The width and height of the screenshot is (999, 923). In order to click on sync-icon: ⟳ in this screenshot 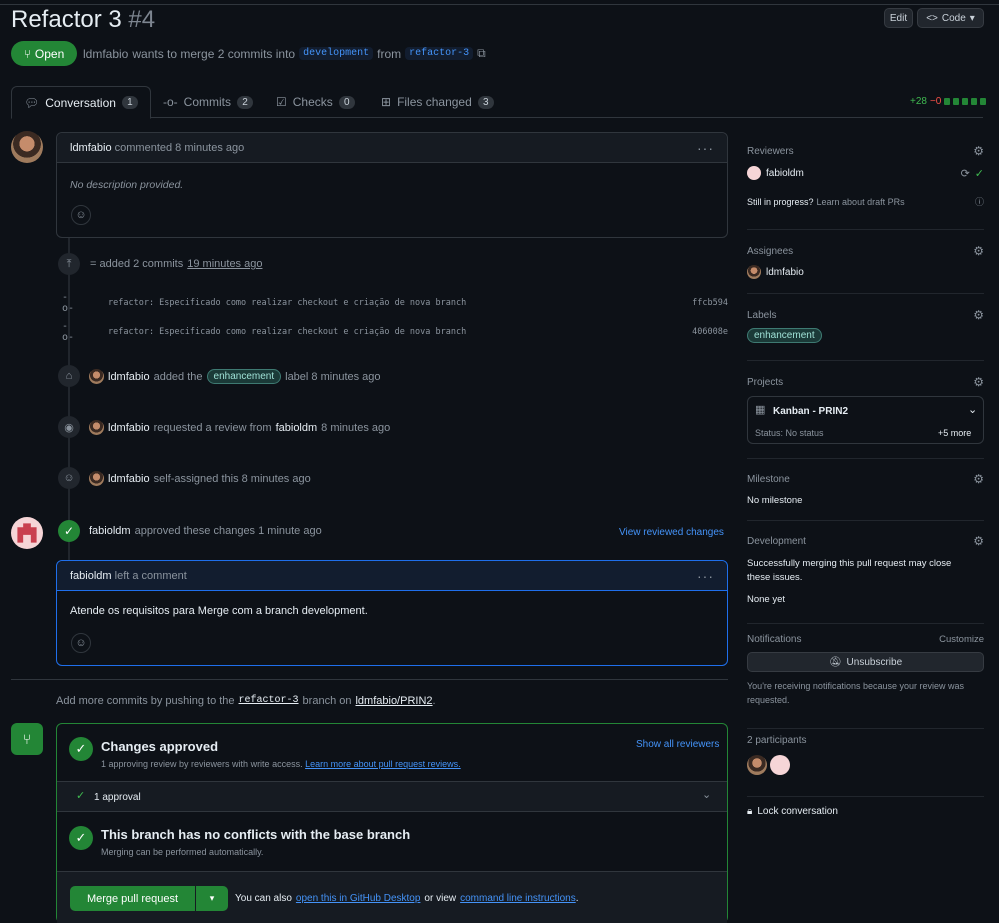, I will do `click(965, 173)`.